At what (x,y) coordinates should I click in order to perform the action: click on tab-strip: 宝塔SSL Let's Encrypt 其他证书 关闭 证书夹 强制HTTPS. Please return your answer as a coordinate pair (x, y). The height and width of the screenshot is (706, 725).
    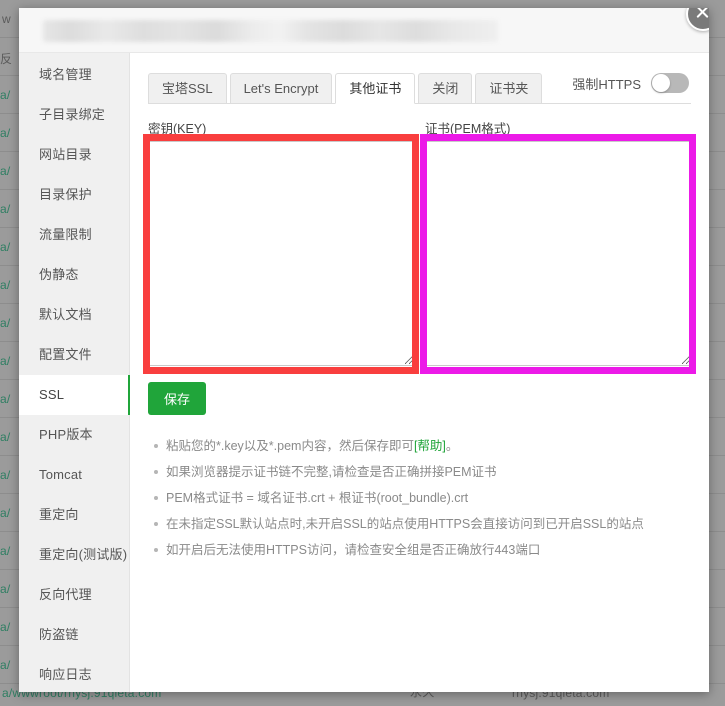
    Looking at the image, I should click on (419, 87).